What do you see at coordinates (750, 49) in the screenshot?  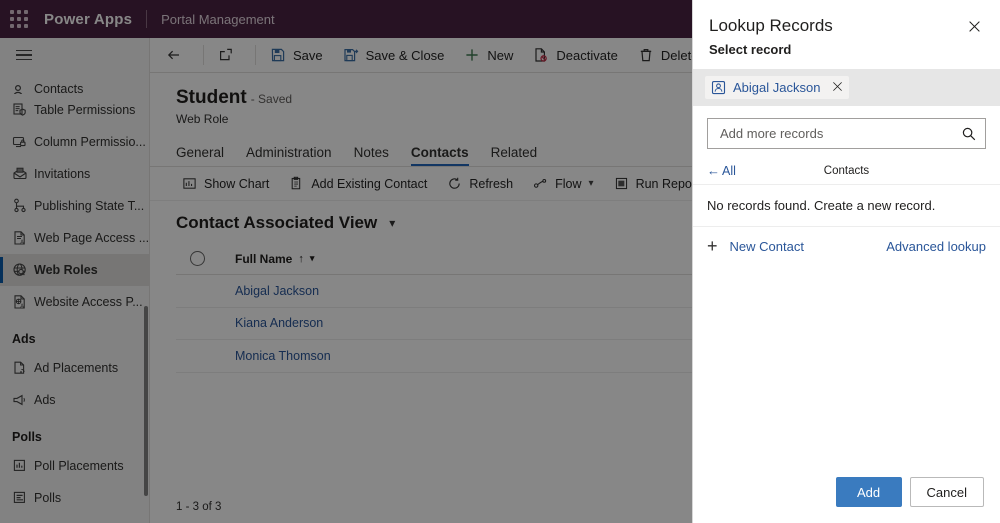 I see `panel-subtitle: Select record` at bounding box center [750, 49].